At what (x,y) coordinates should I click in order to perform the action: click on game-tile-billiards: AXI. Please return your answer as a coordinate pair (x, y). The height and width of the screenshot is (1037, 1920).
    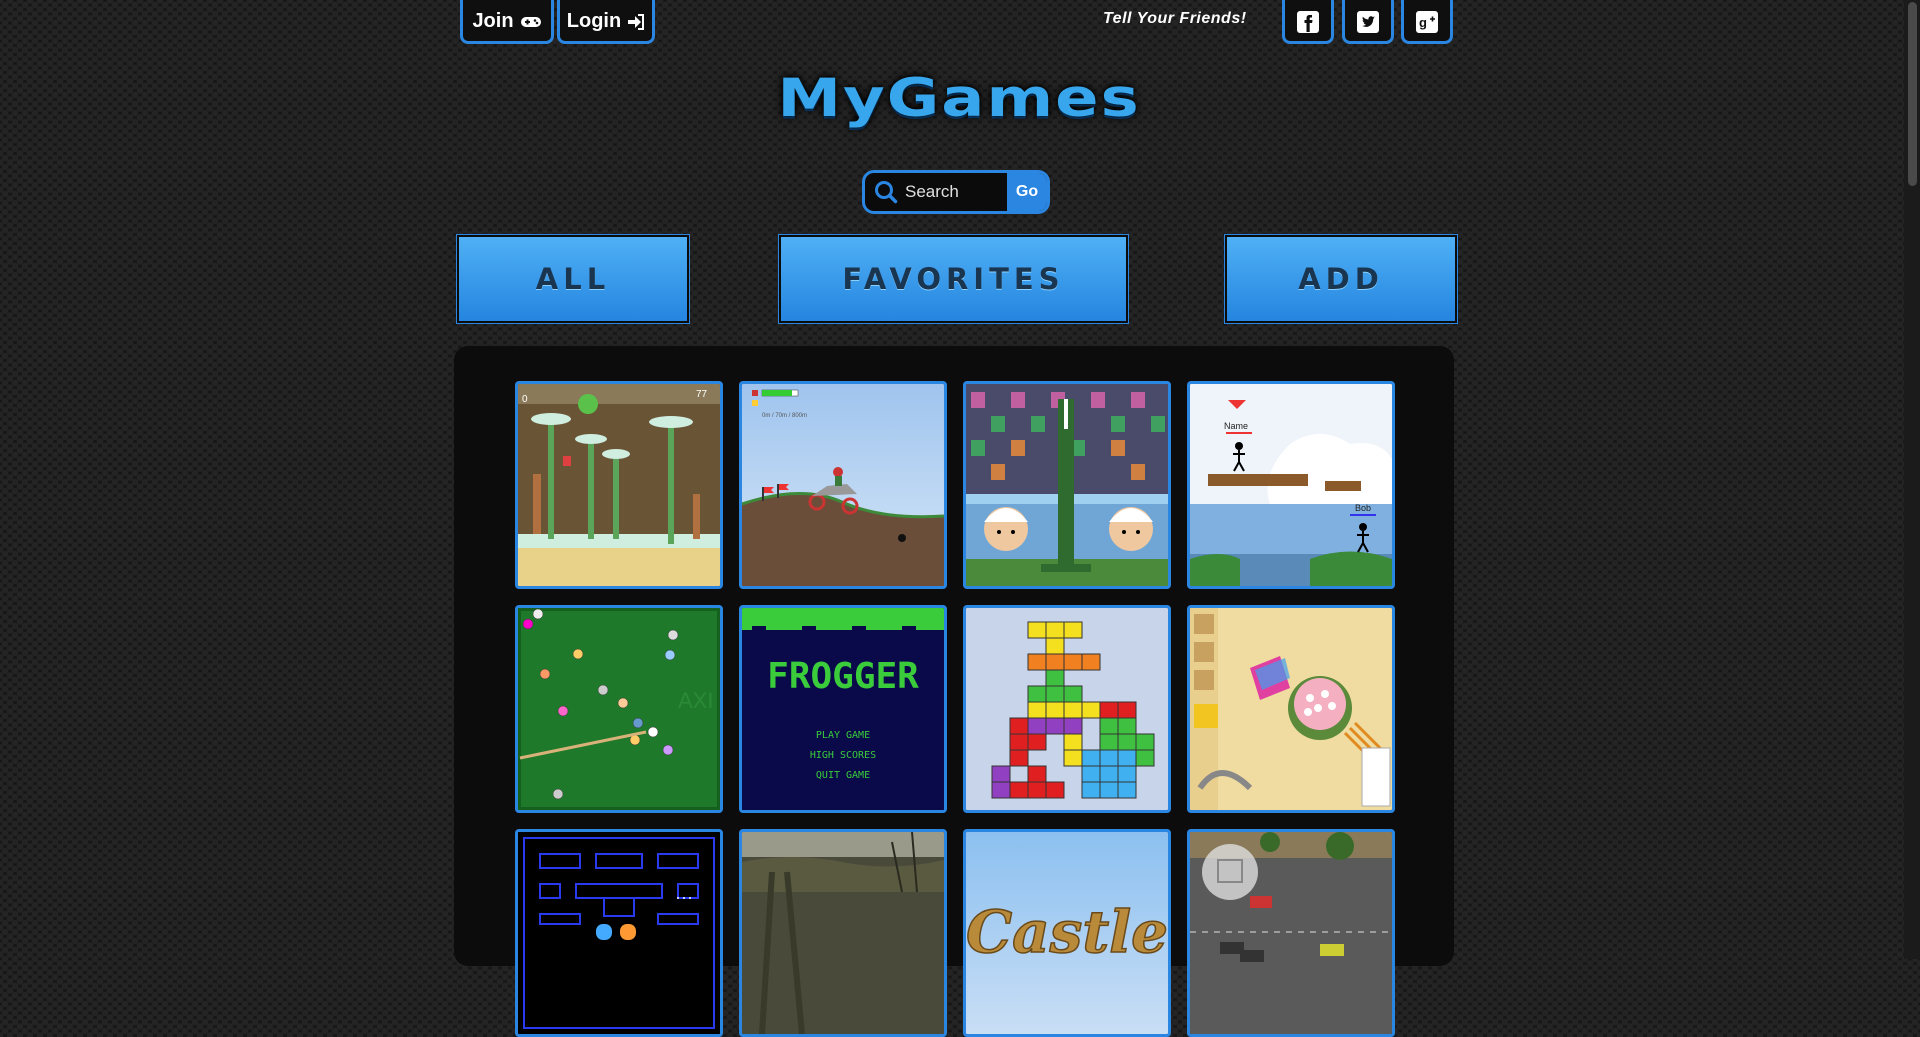
    Looking at the image, I should click on (619, 709).